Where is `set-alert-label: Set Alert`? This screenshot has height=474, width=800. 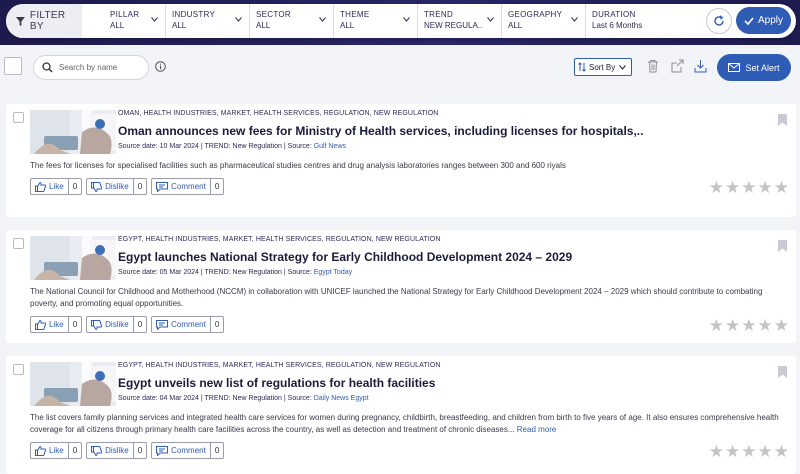 set-alert-label: Set Alert is located at coordinates (762, 67).